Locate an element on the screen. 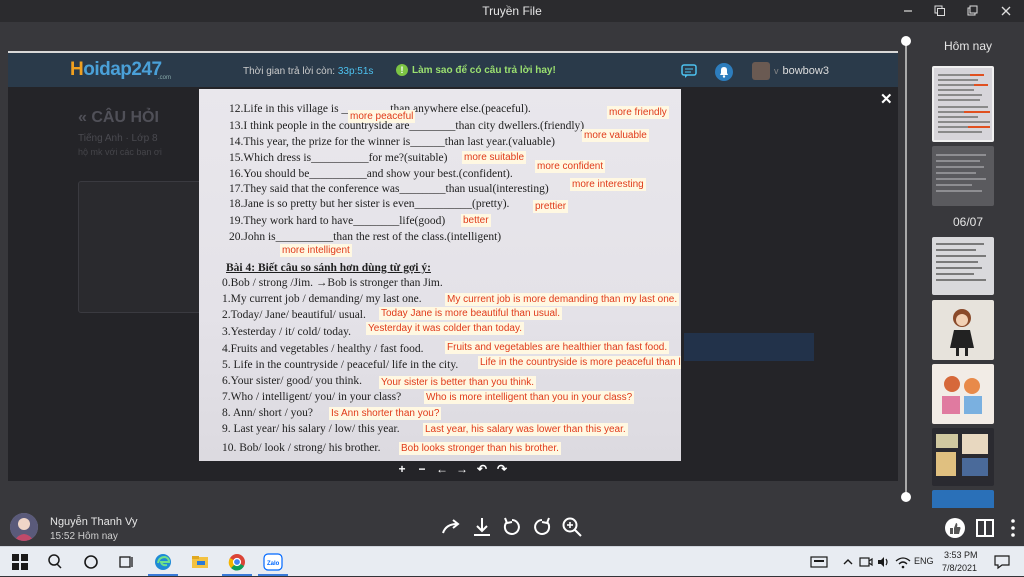 The width and height of the screenshot is (1024, 577). more-options-icon is located at coordinates (1013, 528).